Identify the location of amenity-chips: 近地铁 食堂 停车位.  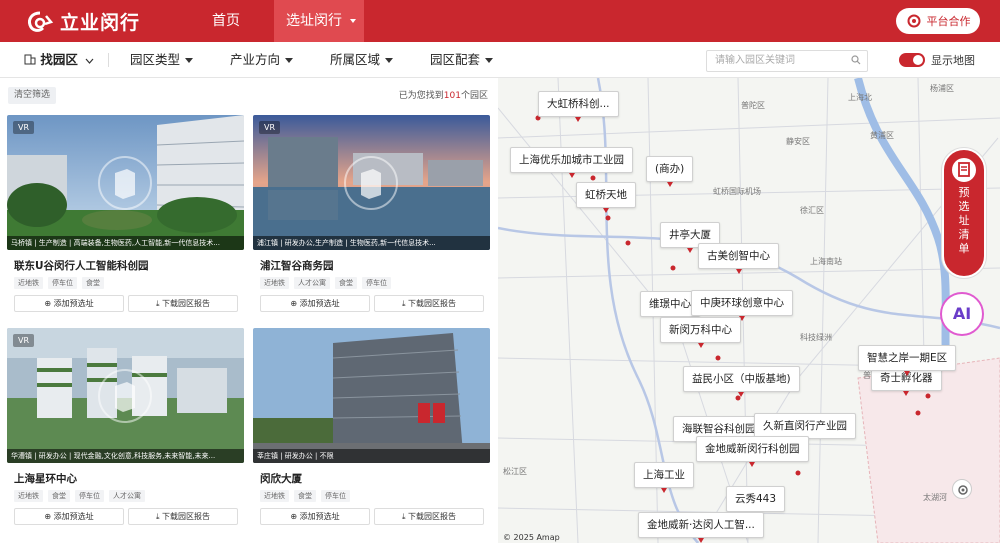
(305, 496).